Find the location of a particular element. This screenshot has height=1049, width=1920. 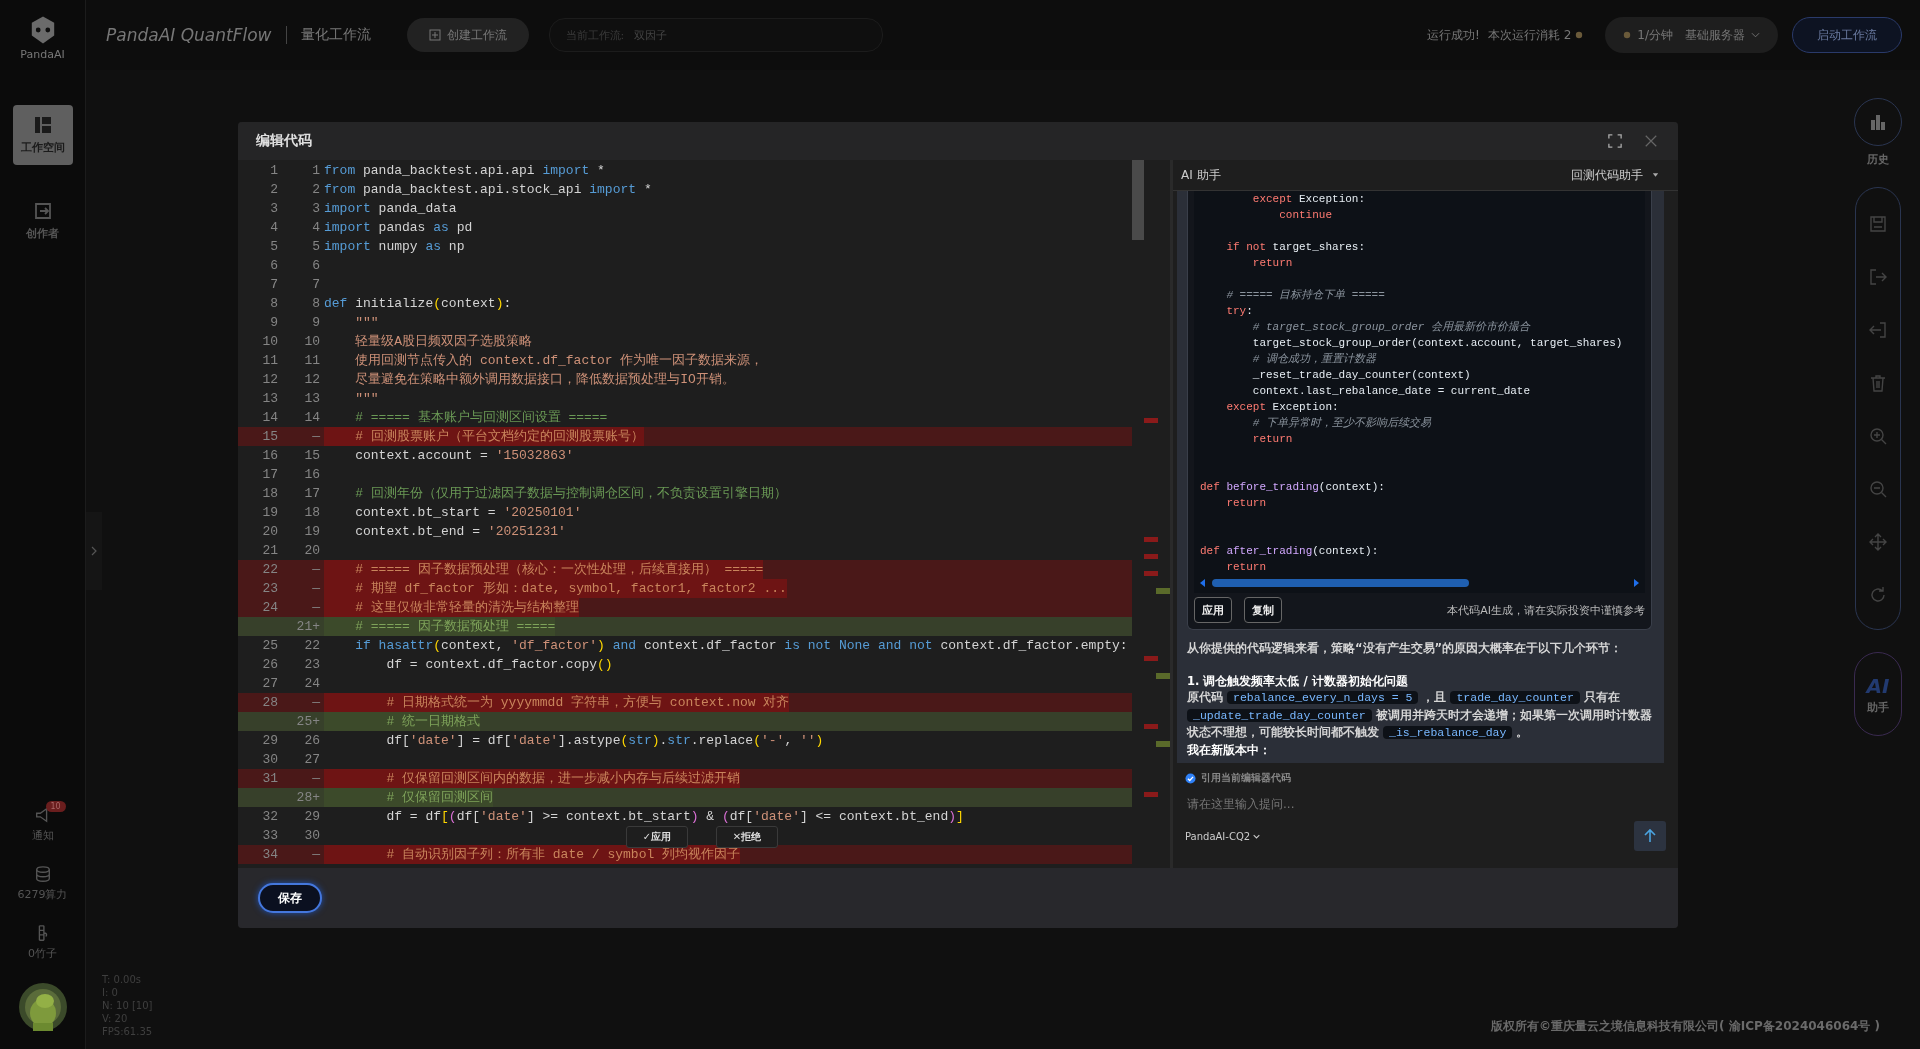

scroll-left-icon is located at coordinates (1203, 583).